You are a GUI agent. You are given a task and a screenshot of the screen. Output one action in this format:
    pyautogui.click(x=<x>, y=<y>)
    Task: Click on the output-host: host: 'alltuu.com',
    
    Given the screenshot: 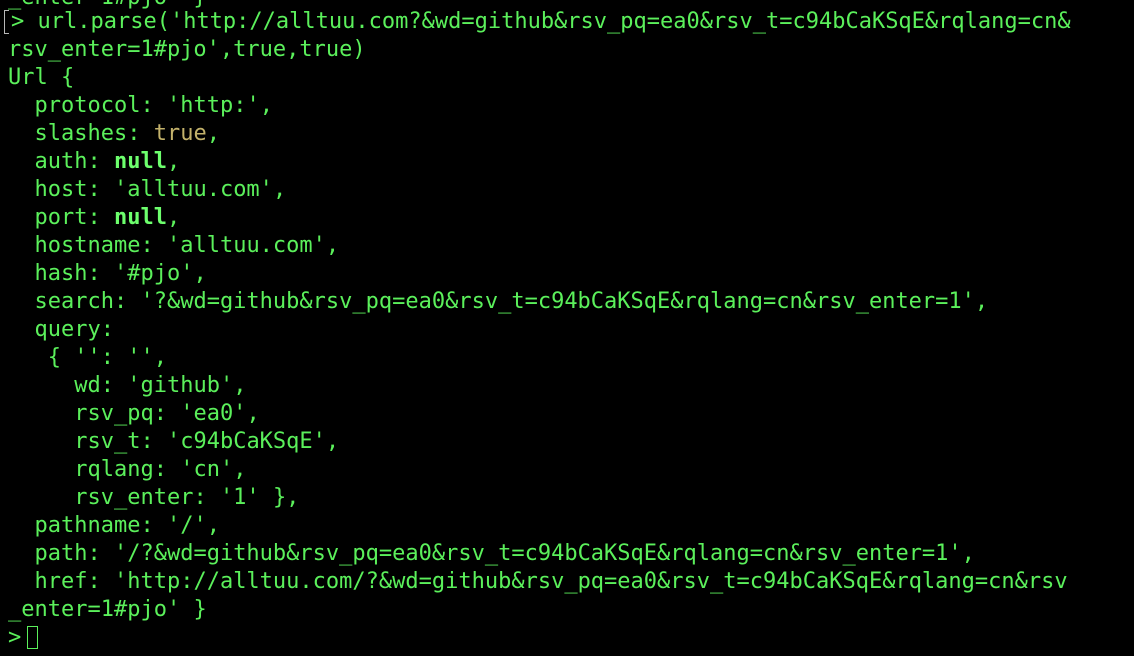 What is the action you would take?
    pyautogui.click(x=160, y=189)
    